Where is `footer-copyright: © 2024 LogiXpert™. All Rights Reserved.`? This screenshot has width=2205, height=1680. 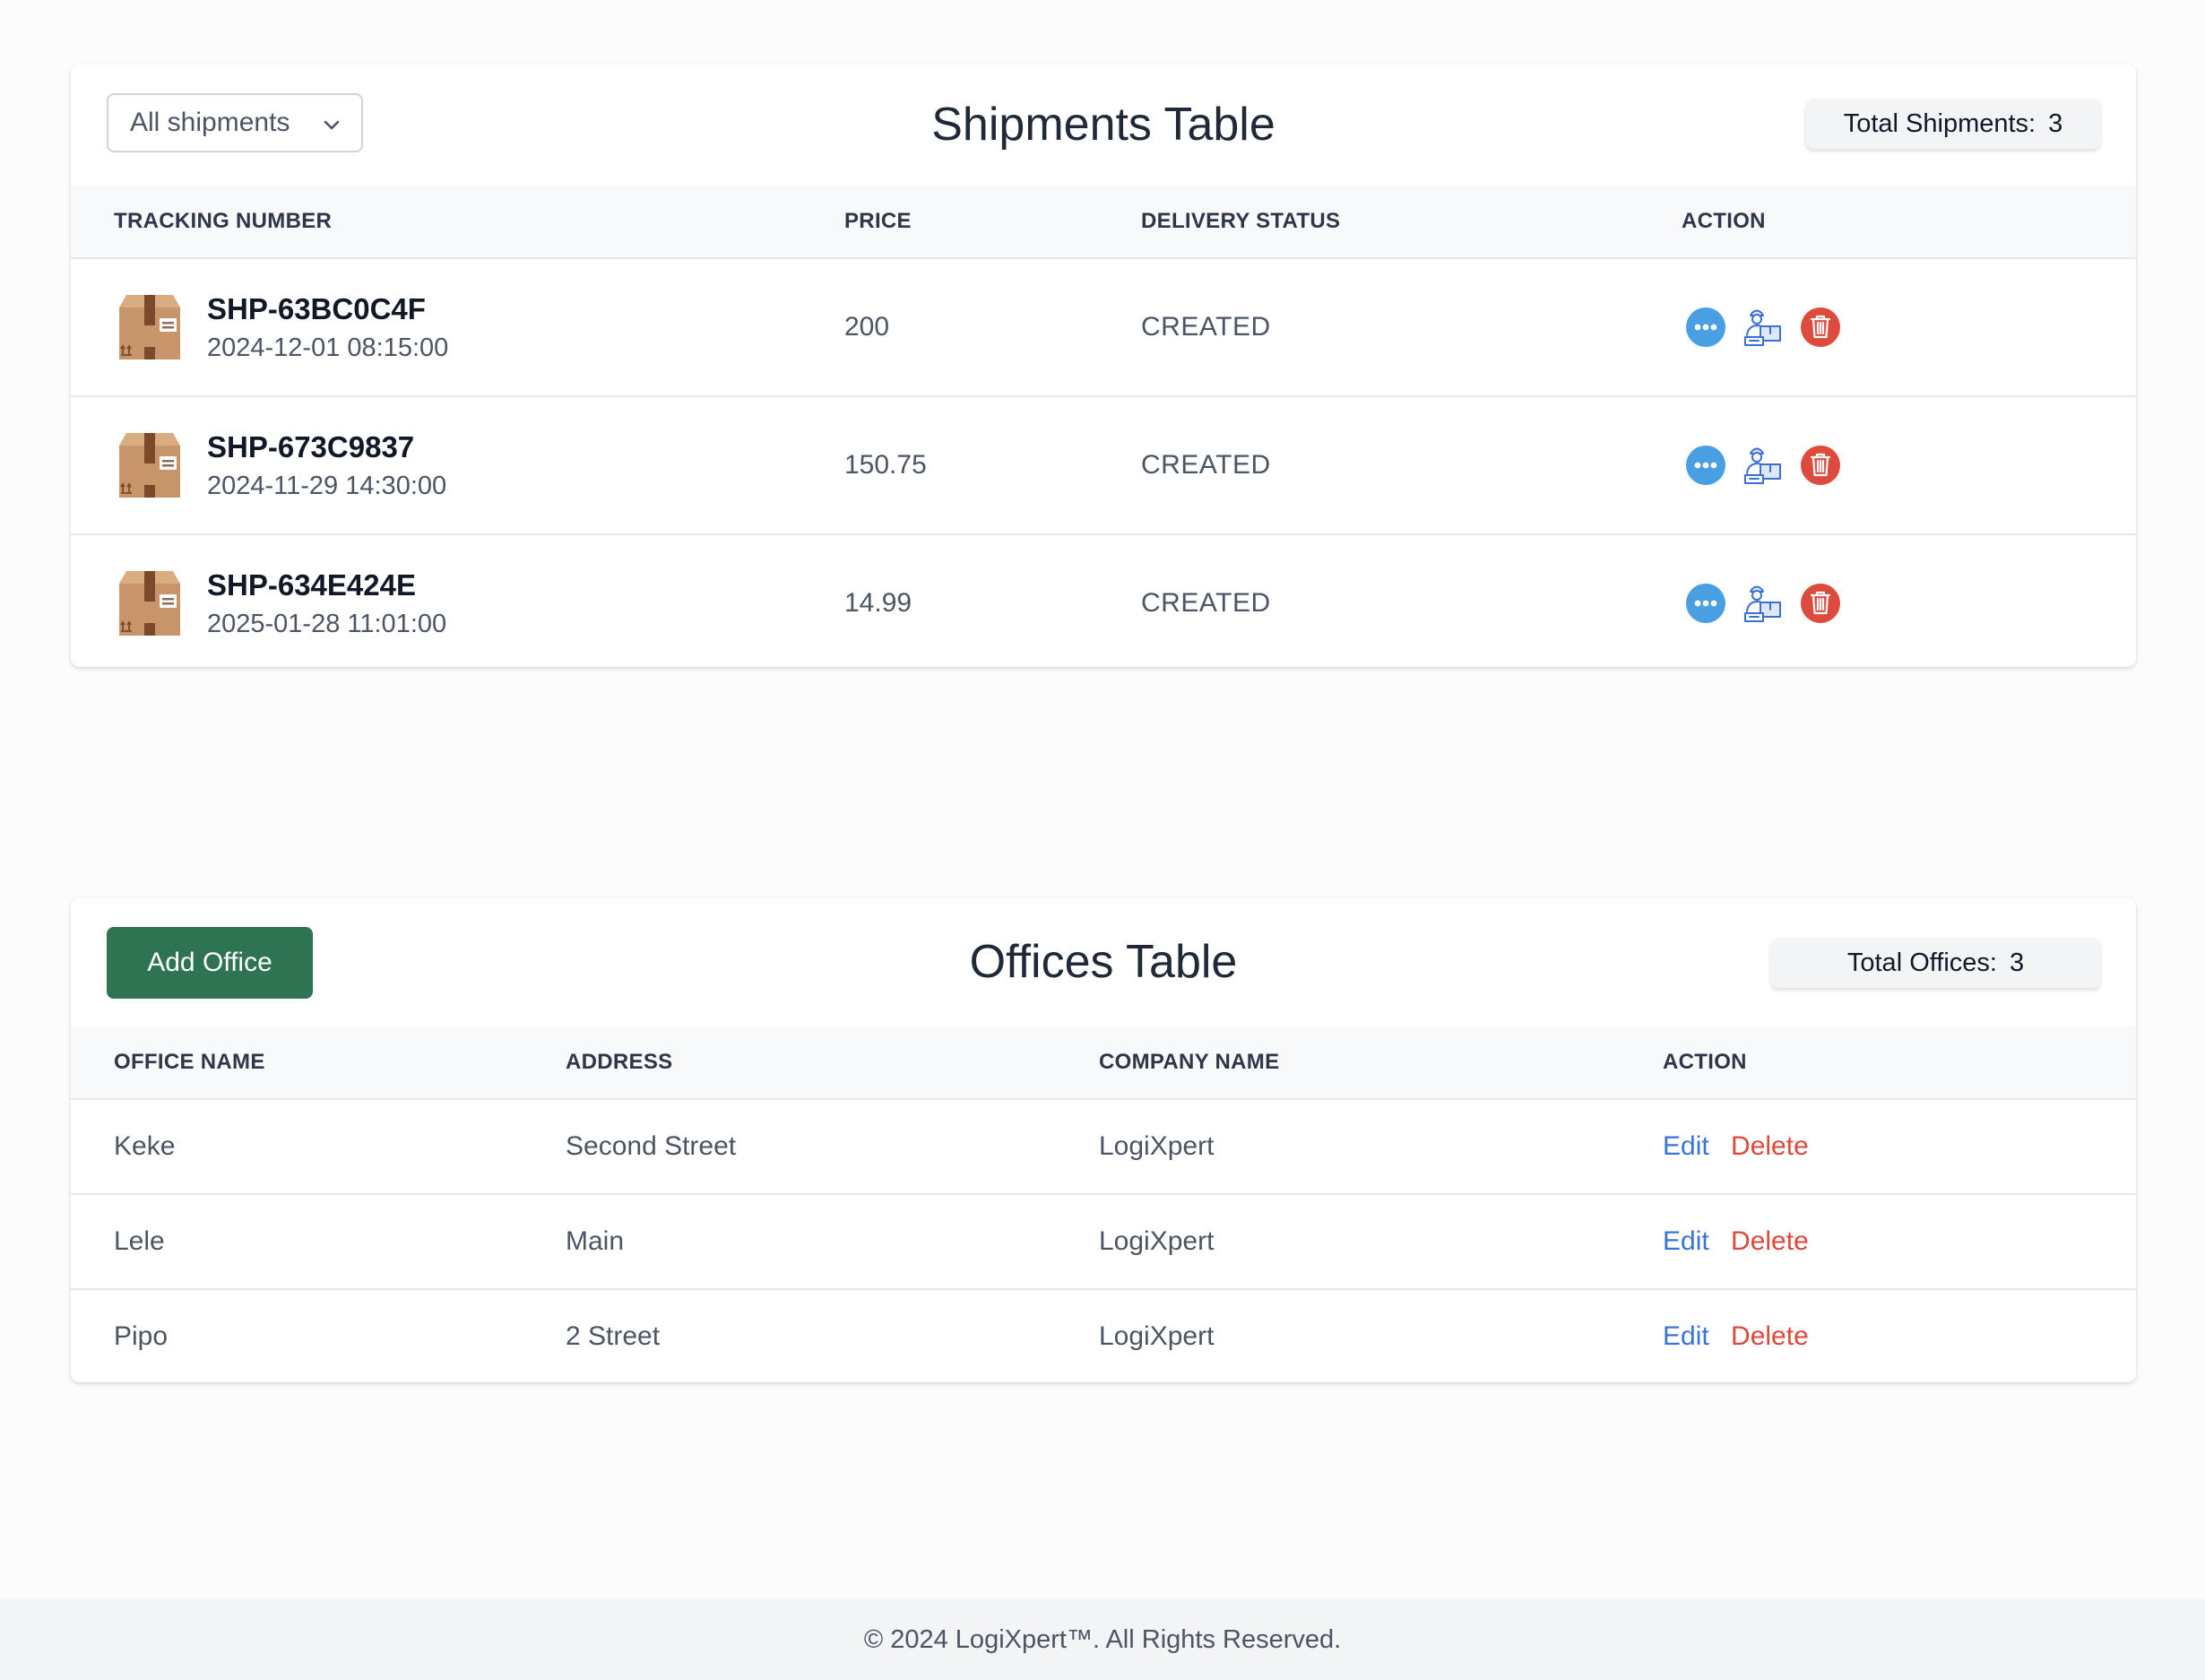
footer-copyright: © 2024 LogiXpert™. All Rights Reserved. is located at coordinates (1102, 1639).